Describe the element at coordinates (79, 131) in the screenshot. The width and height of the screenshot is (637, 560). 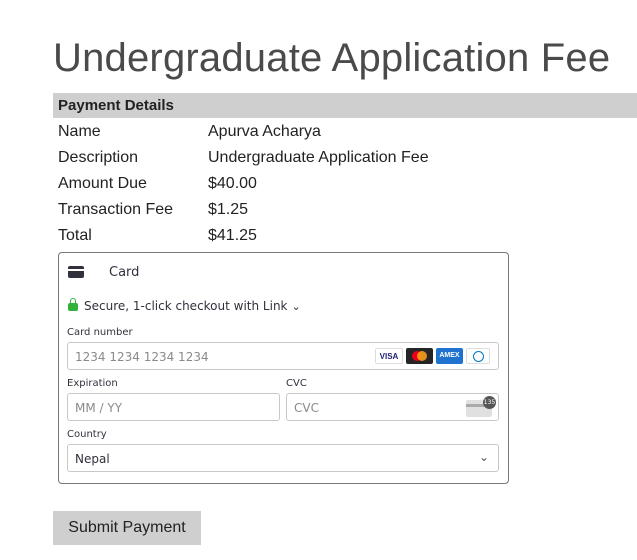
I see `detail-label: Name` at that location.